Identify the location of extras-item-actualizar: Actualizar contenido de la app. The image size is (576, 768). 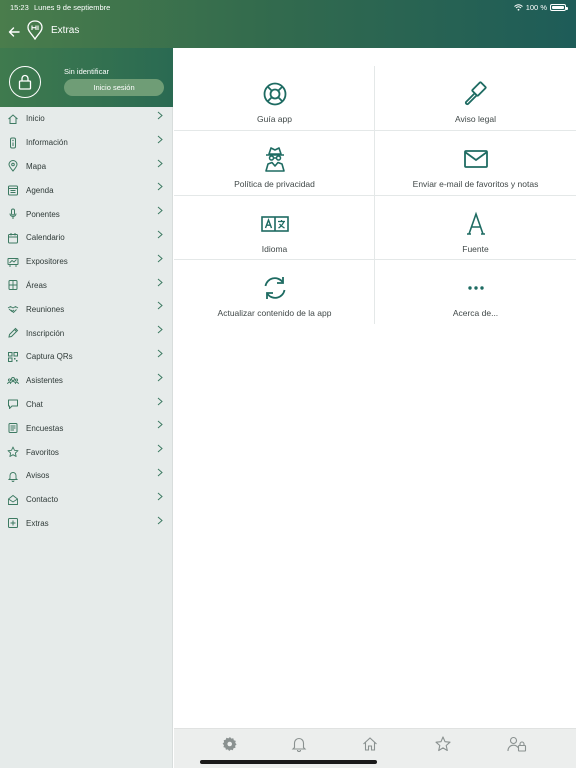
(274, 292).